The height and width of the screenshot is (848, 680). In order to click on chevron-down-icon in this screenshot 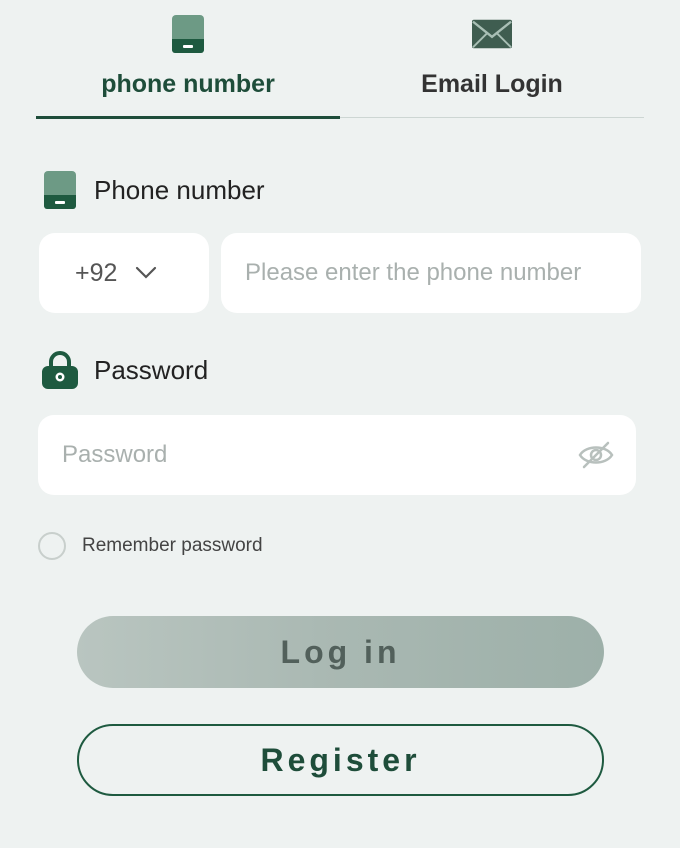, I will do `click(146, 275)`.